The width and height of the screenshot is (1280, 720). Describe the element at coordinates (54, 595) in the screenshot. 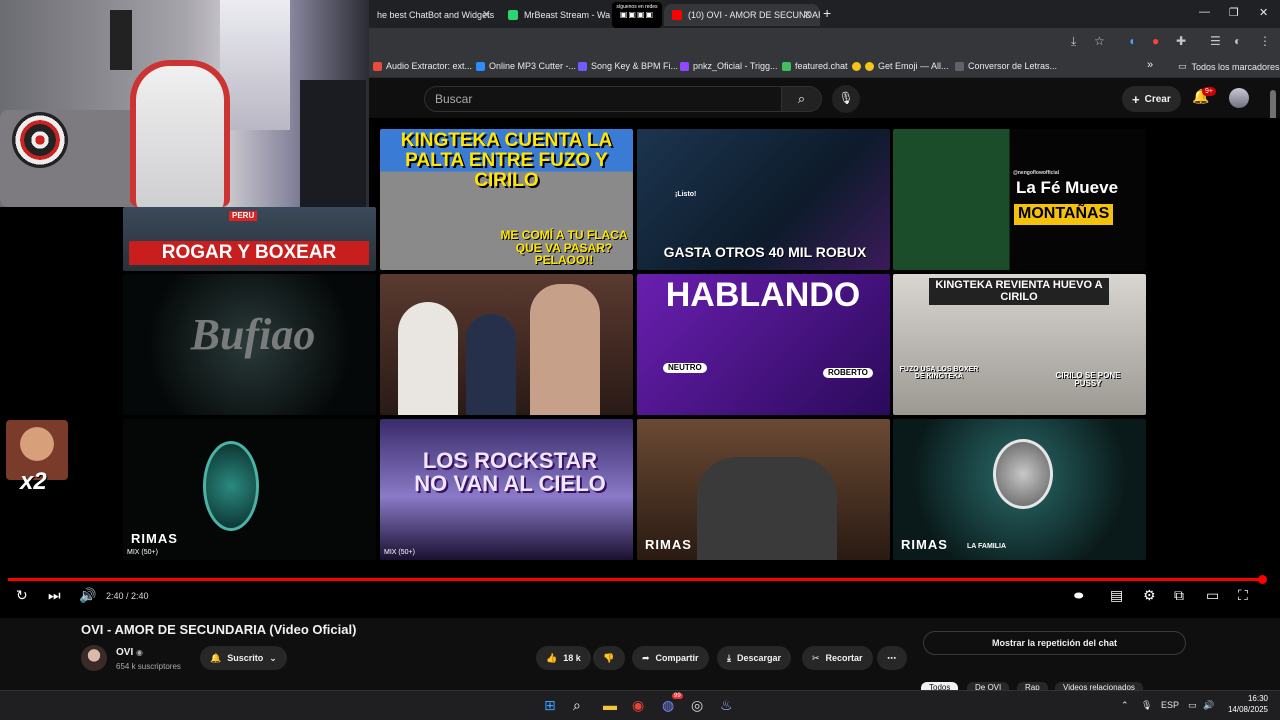

I see `next-icon: ⏭` at that location.